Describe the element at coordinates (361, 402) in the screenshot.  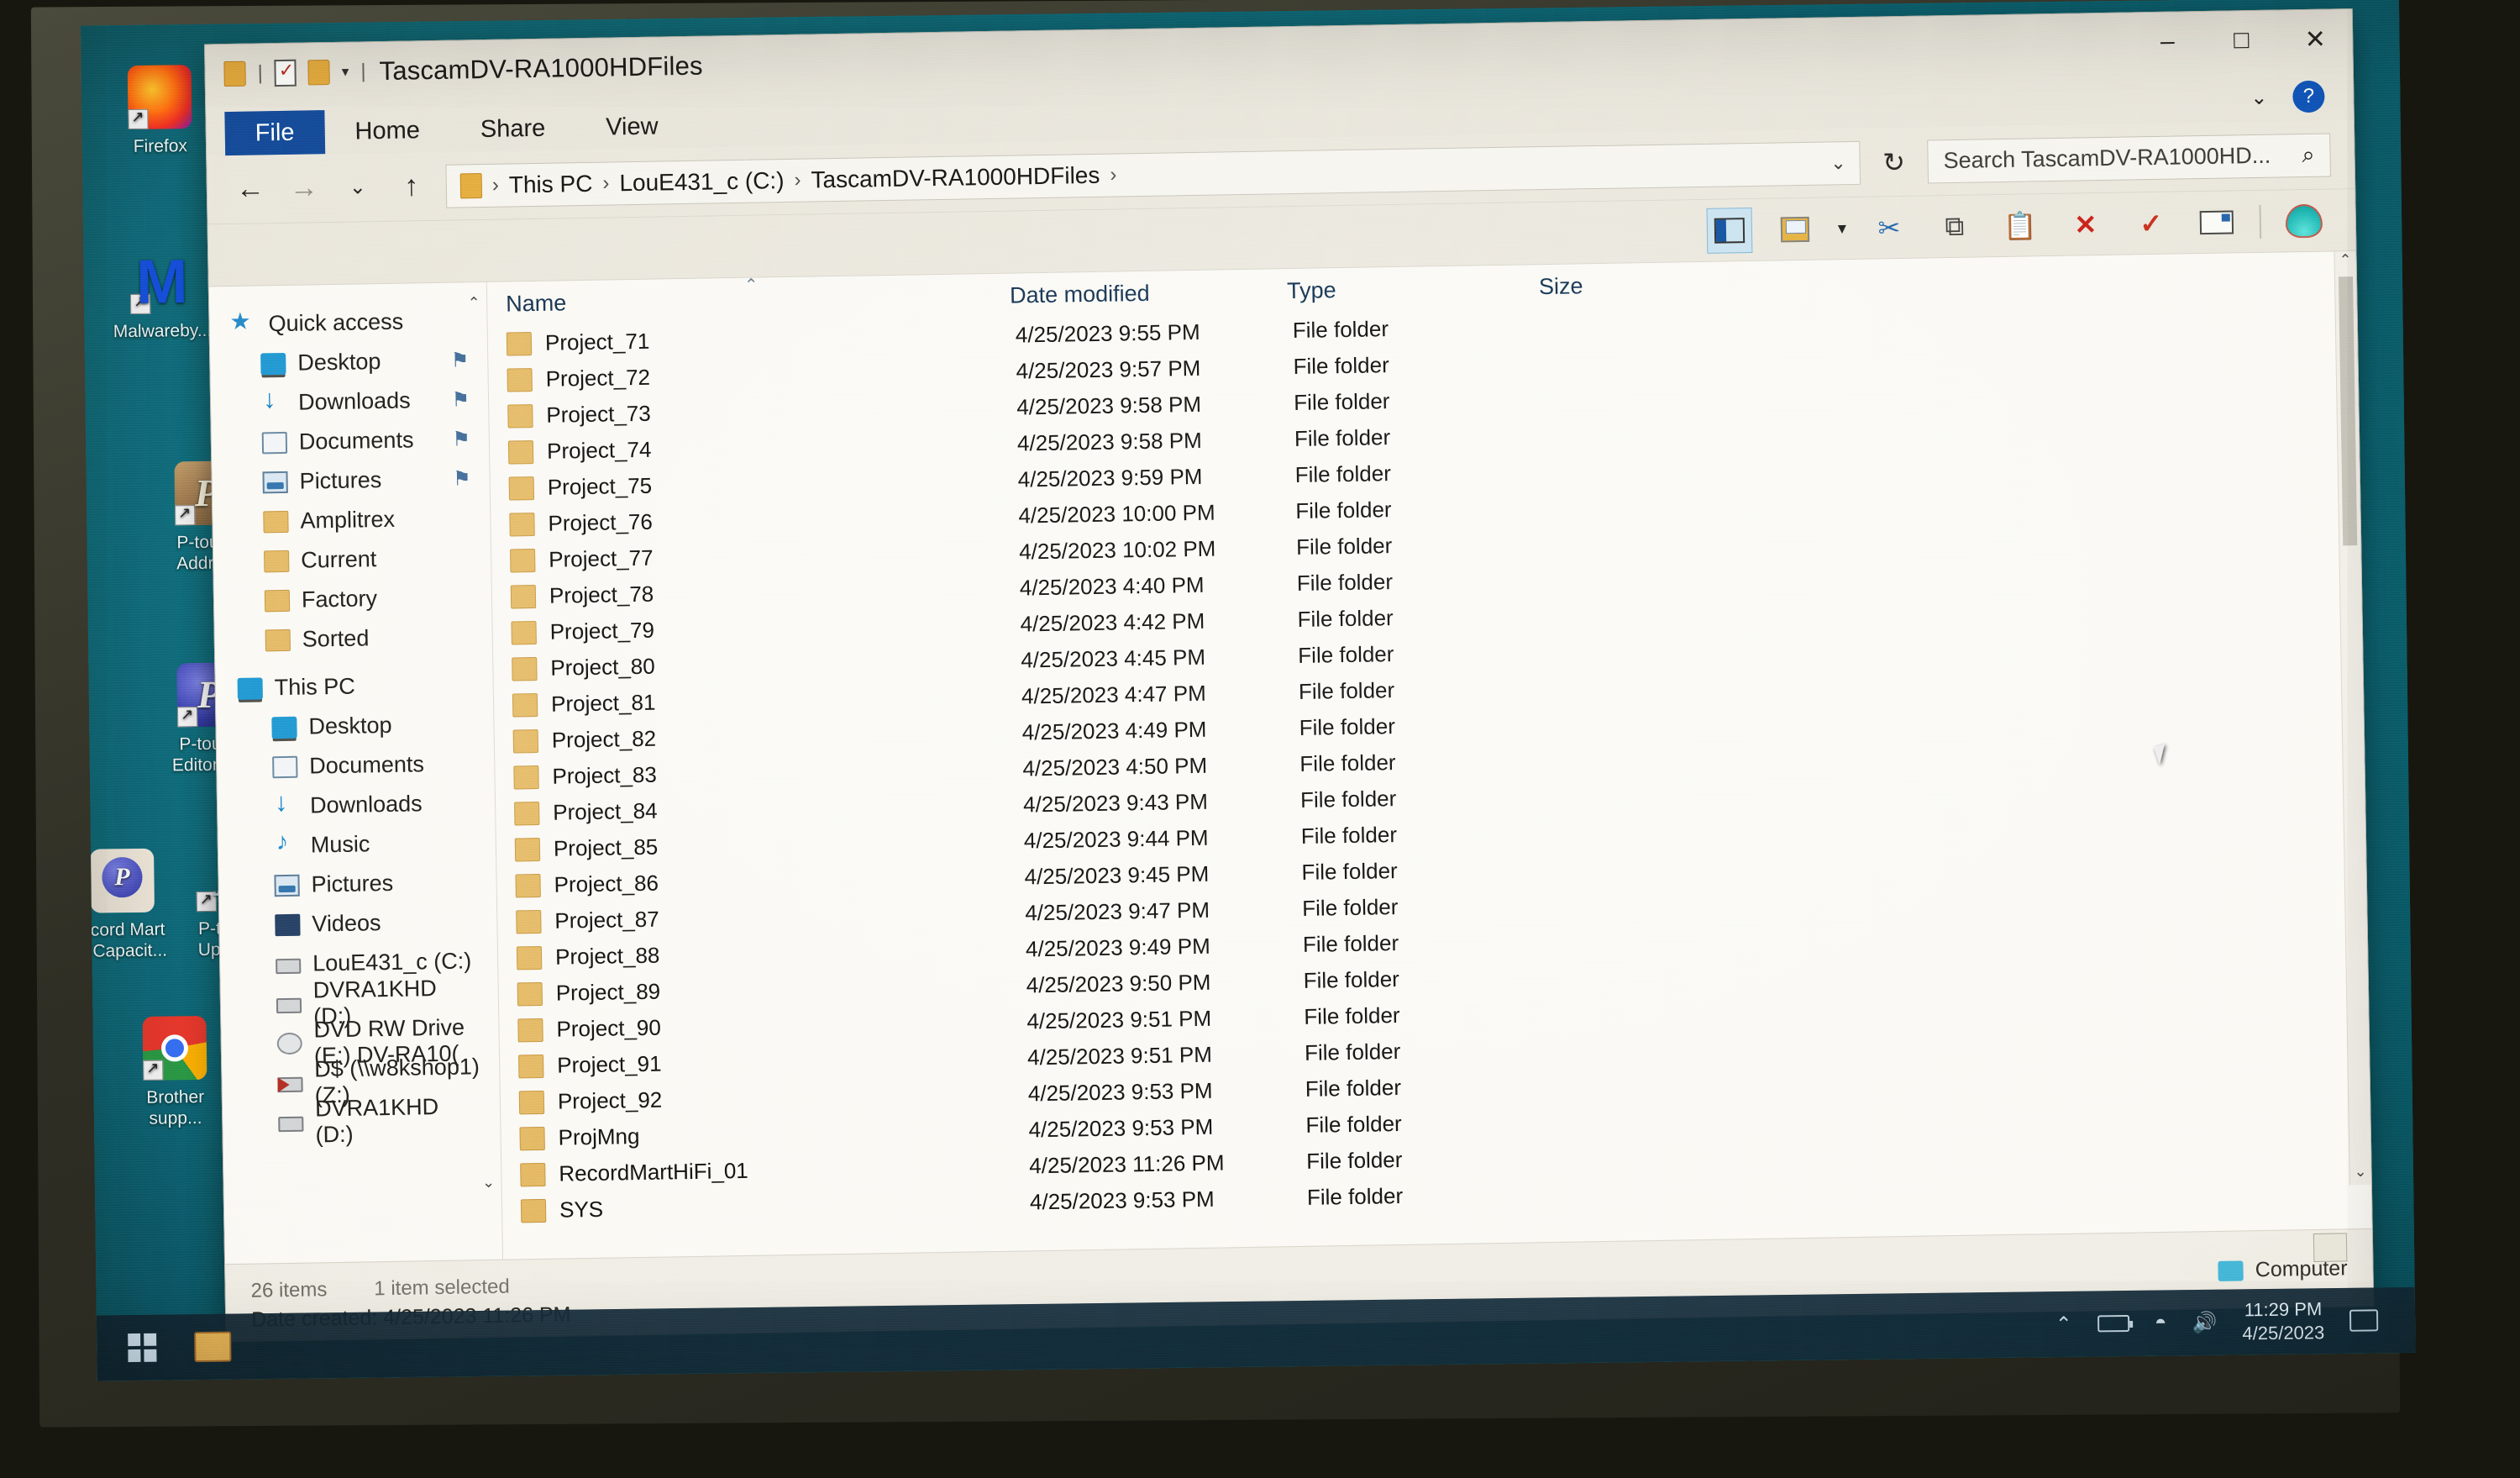
I see `sidebar-item-downloads: Downloads⚑` at that location.